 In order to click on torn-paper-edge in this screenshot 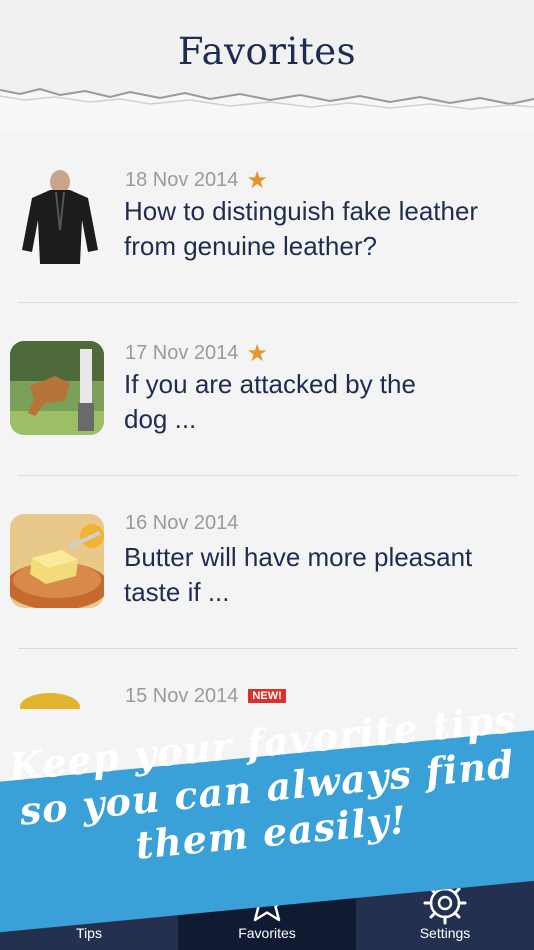, I will do `click(267, 108)`.